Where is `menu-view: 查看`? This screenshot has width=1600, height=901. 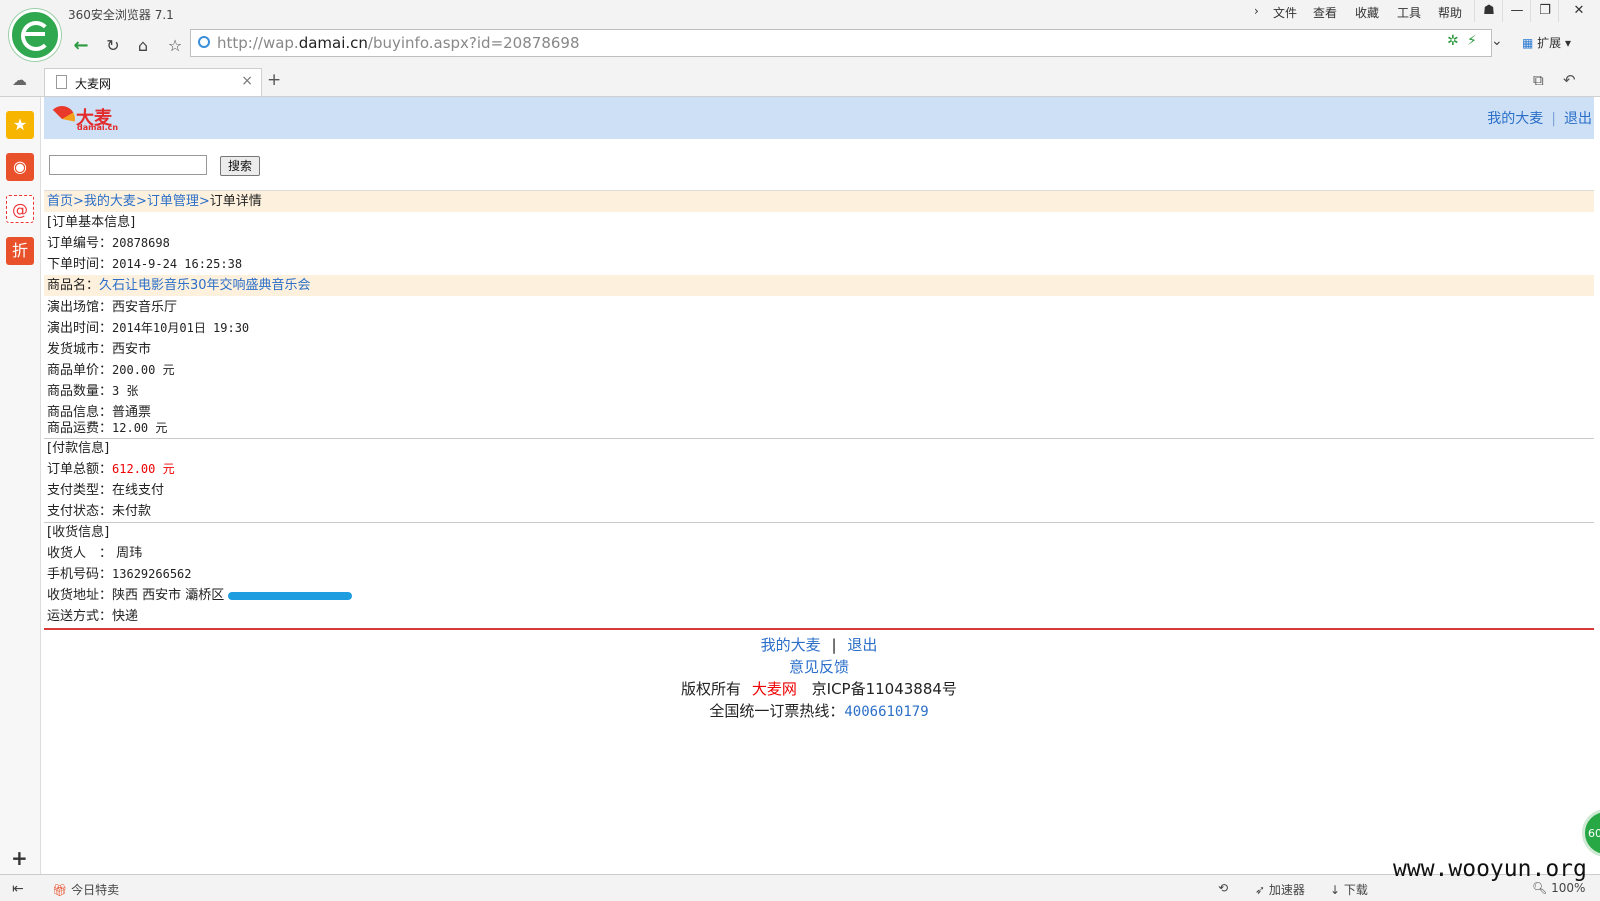 menu-view: 查看 is located at coordinates (1325, 12).